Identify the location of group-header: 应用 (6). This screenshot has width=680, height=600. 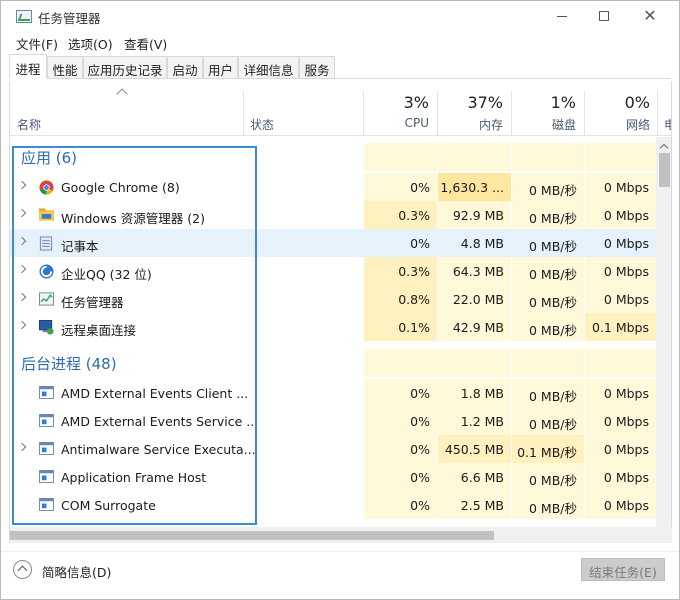
(333, 157).